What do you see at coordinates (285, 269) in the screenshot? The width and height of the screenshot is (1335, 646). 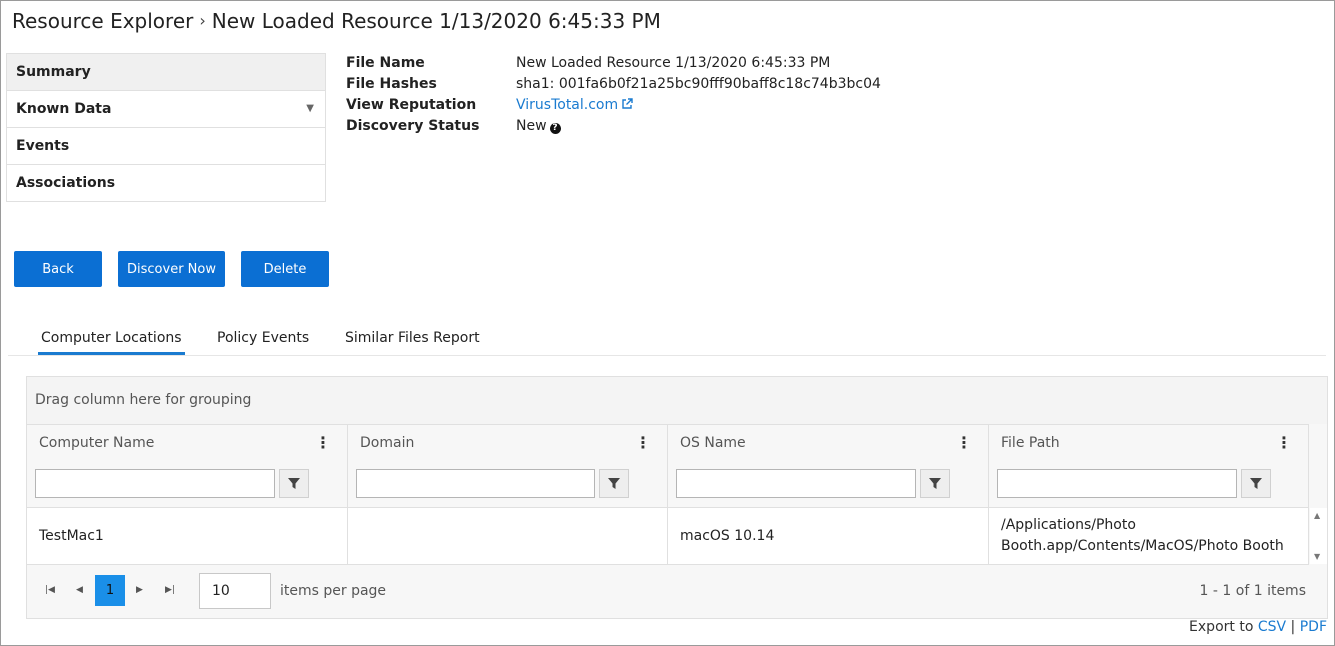 I see `delete-button: Delete` at bounding box center [285, 269].